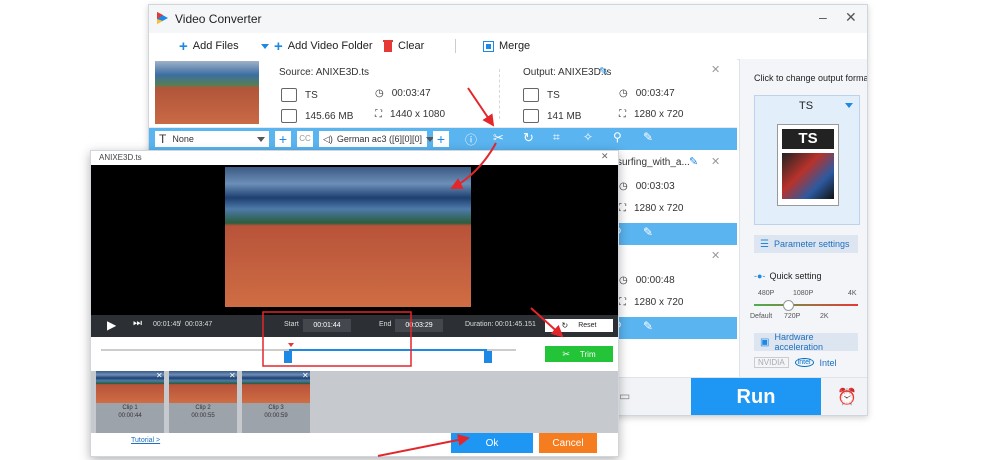 The width and height of the screenshot is (1000, 460). What do you see at coordinates (806, 305) in the screenshot?
I see `quick-setting-slider` at bounding box center [806, 305].